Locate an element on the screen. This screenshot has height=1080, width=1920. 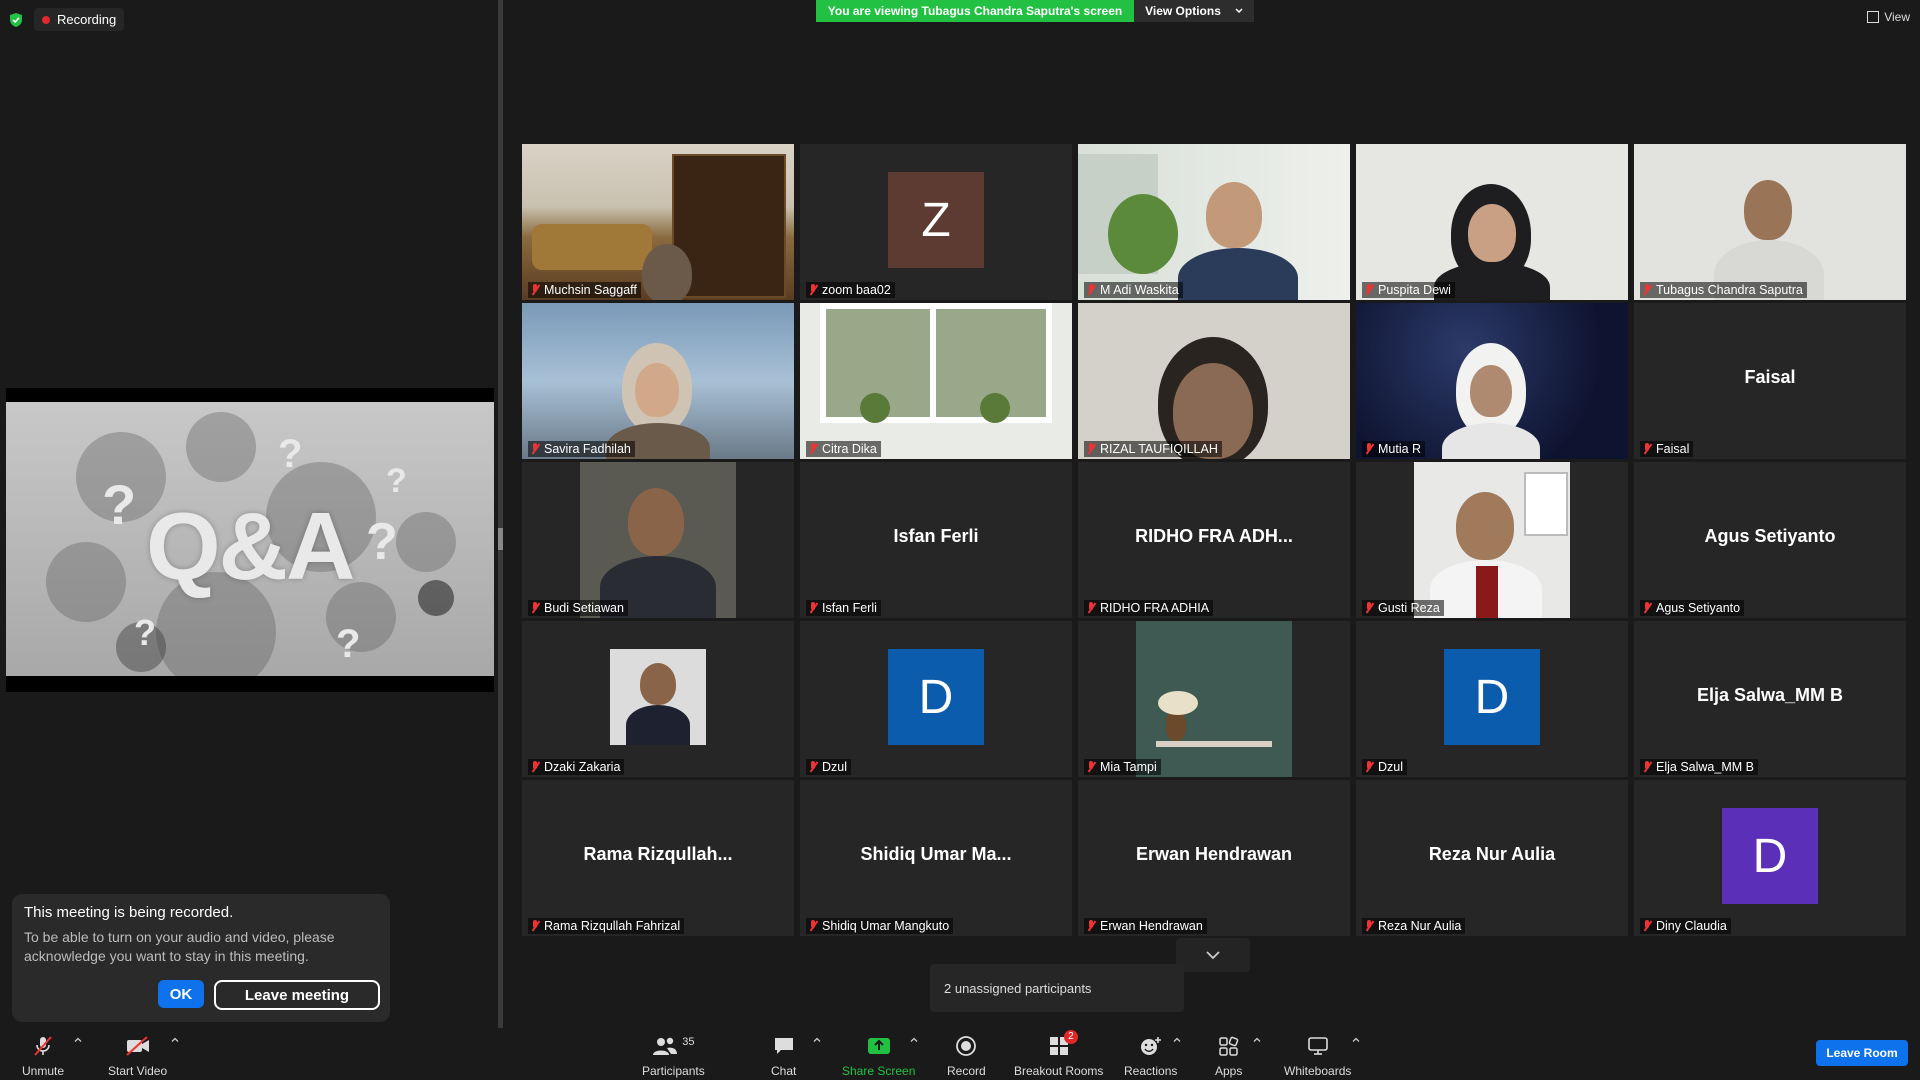
participant-tile: Citra Dika is located at coordinates (936, 381).